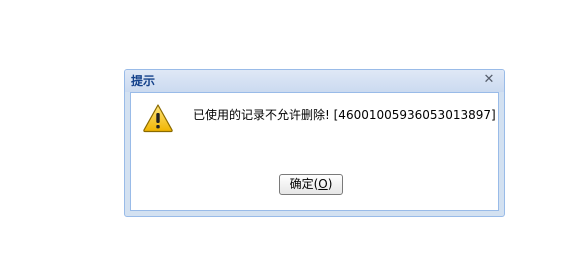 Image resolution: width=581 pixels, height=261 pixels. Describe the element at coordinates (323, 184) in the screenshot. I see `ok-button-mnemonic: O` at that location.